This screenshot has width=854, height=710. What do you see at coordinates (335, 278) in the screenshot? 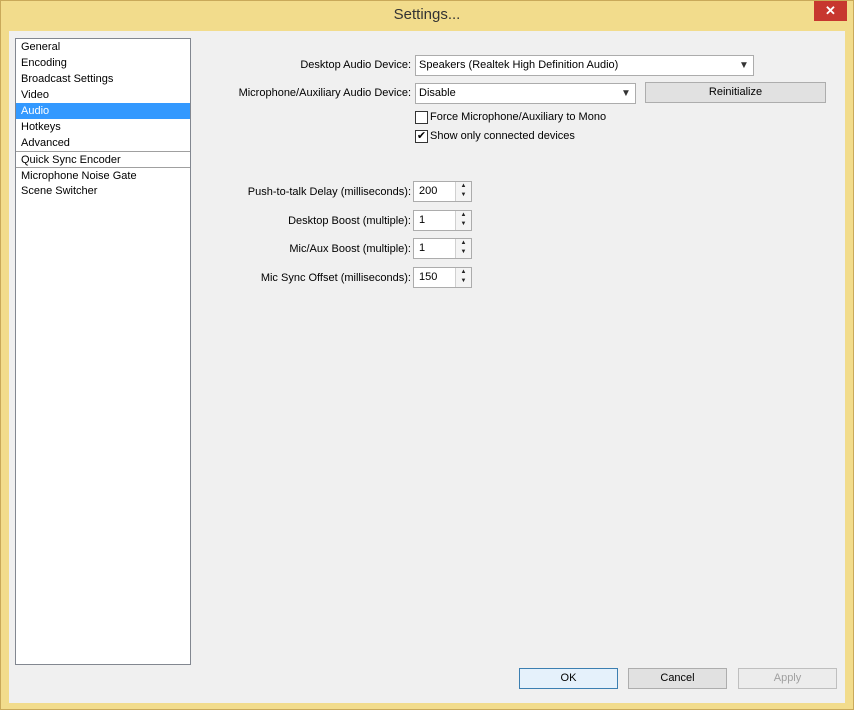
I see `mic-sync-offset-label: Mic Sync Offset (milliseconds):` at bounding box center [335, 278].